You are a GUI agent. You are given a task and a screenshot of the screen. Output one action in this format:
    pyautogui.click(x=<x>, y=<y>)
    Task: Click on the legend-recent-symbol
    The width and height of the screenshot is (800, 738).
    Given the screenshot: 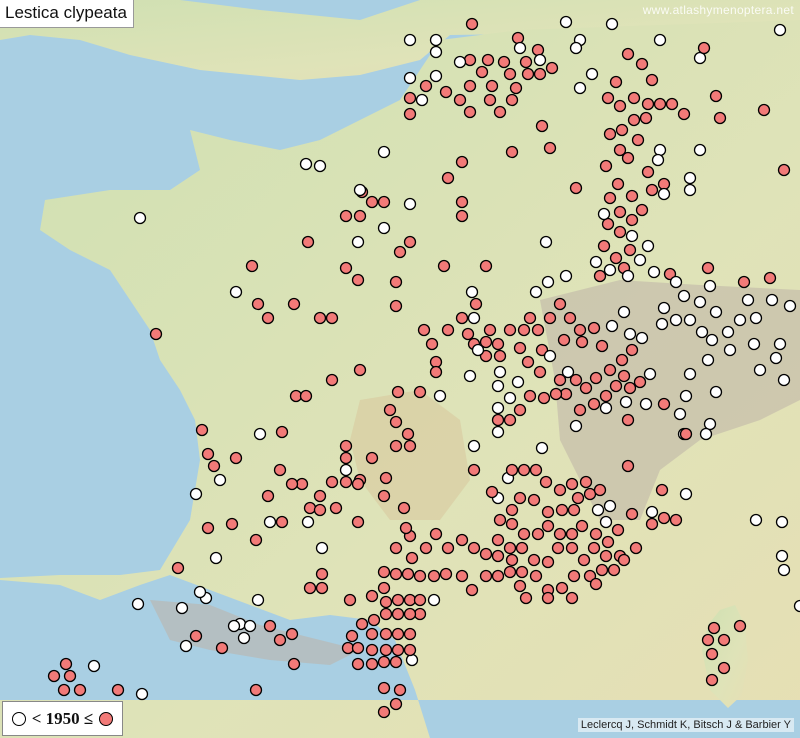 What is the action you would take?
    pyautogui.click(x=106, y=718)
    